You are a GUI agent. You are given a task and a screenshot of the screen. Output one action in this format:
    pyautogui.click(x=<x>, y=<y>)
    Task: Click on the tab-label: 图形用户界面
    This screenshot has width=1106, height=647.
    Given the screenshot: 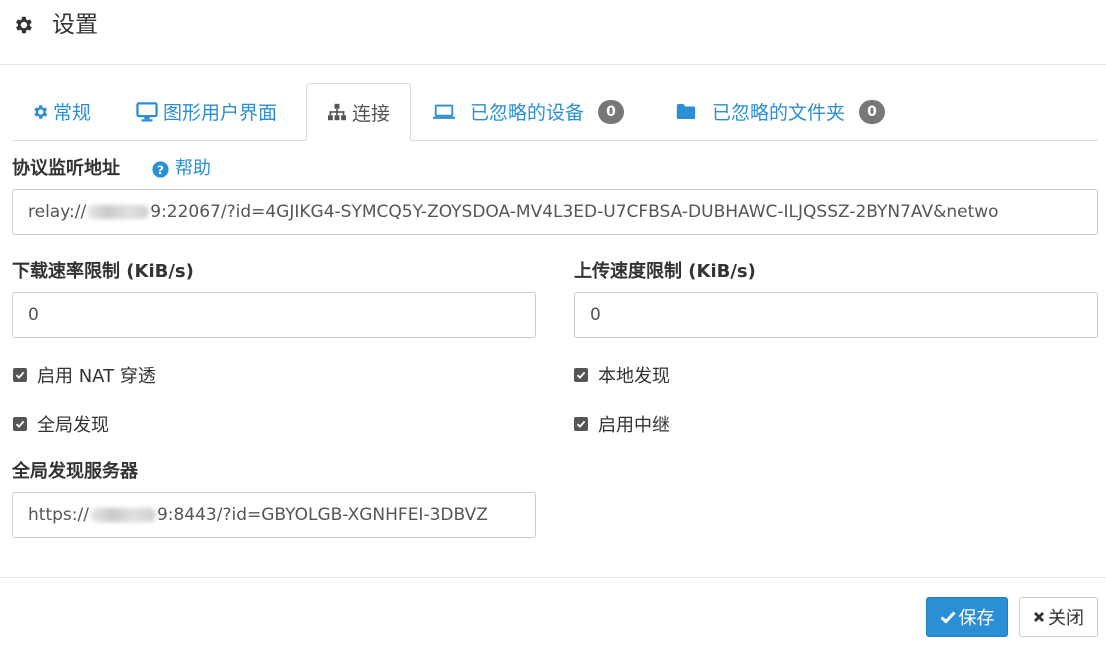 What is the action you would take?
    pyautogui.click(x=220, y=113)
    